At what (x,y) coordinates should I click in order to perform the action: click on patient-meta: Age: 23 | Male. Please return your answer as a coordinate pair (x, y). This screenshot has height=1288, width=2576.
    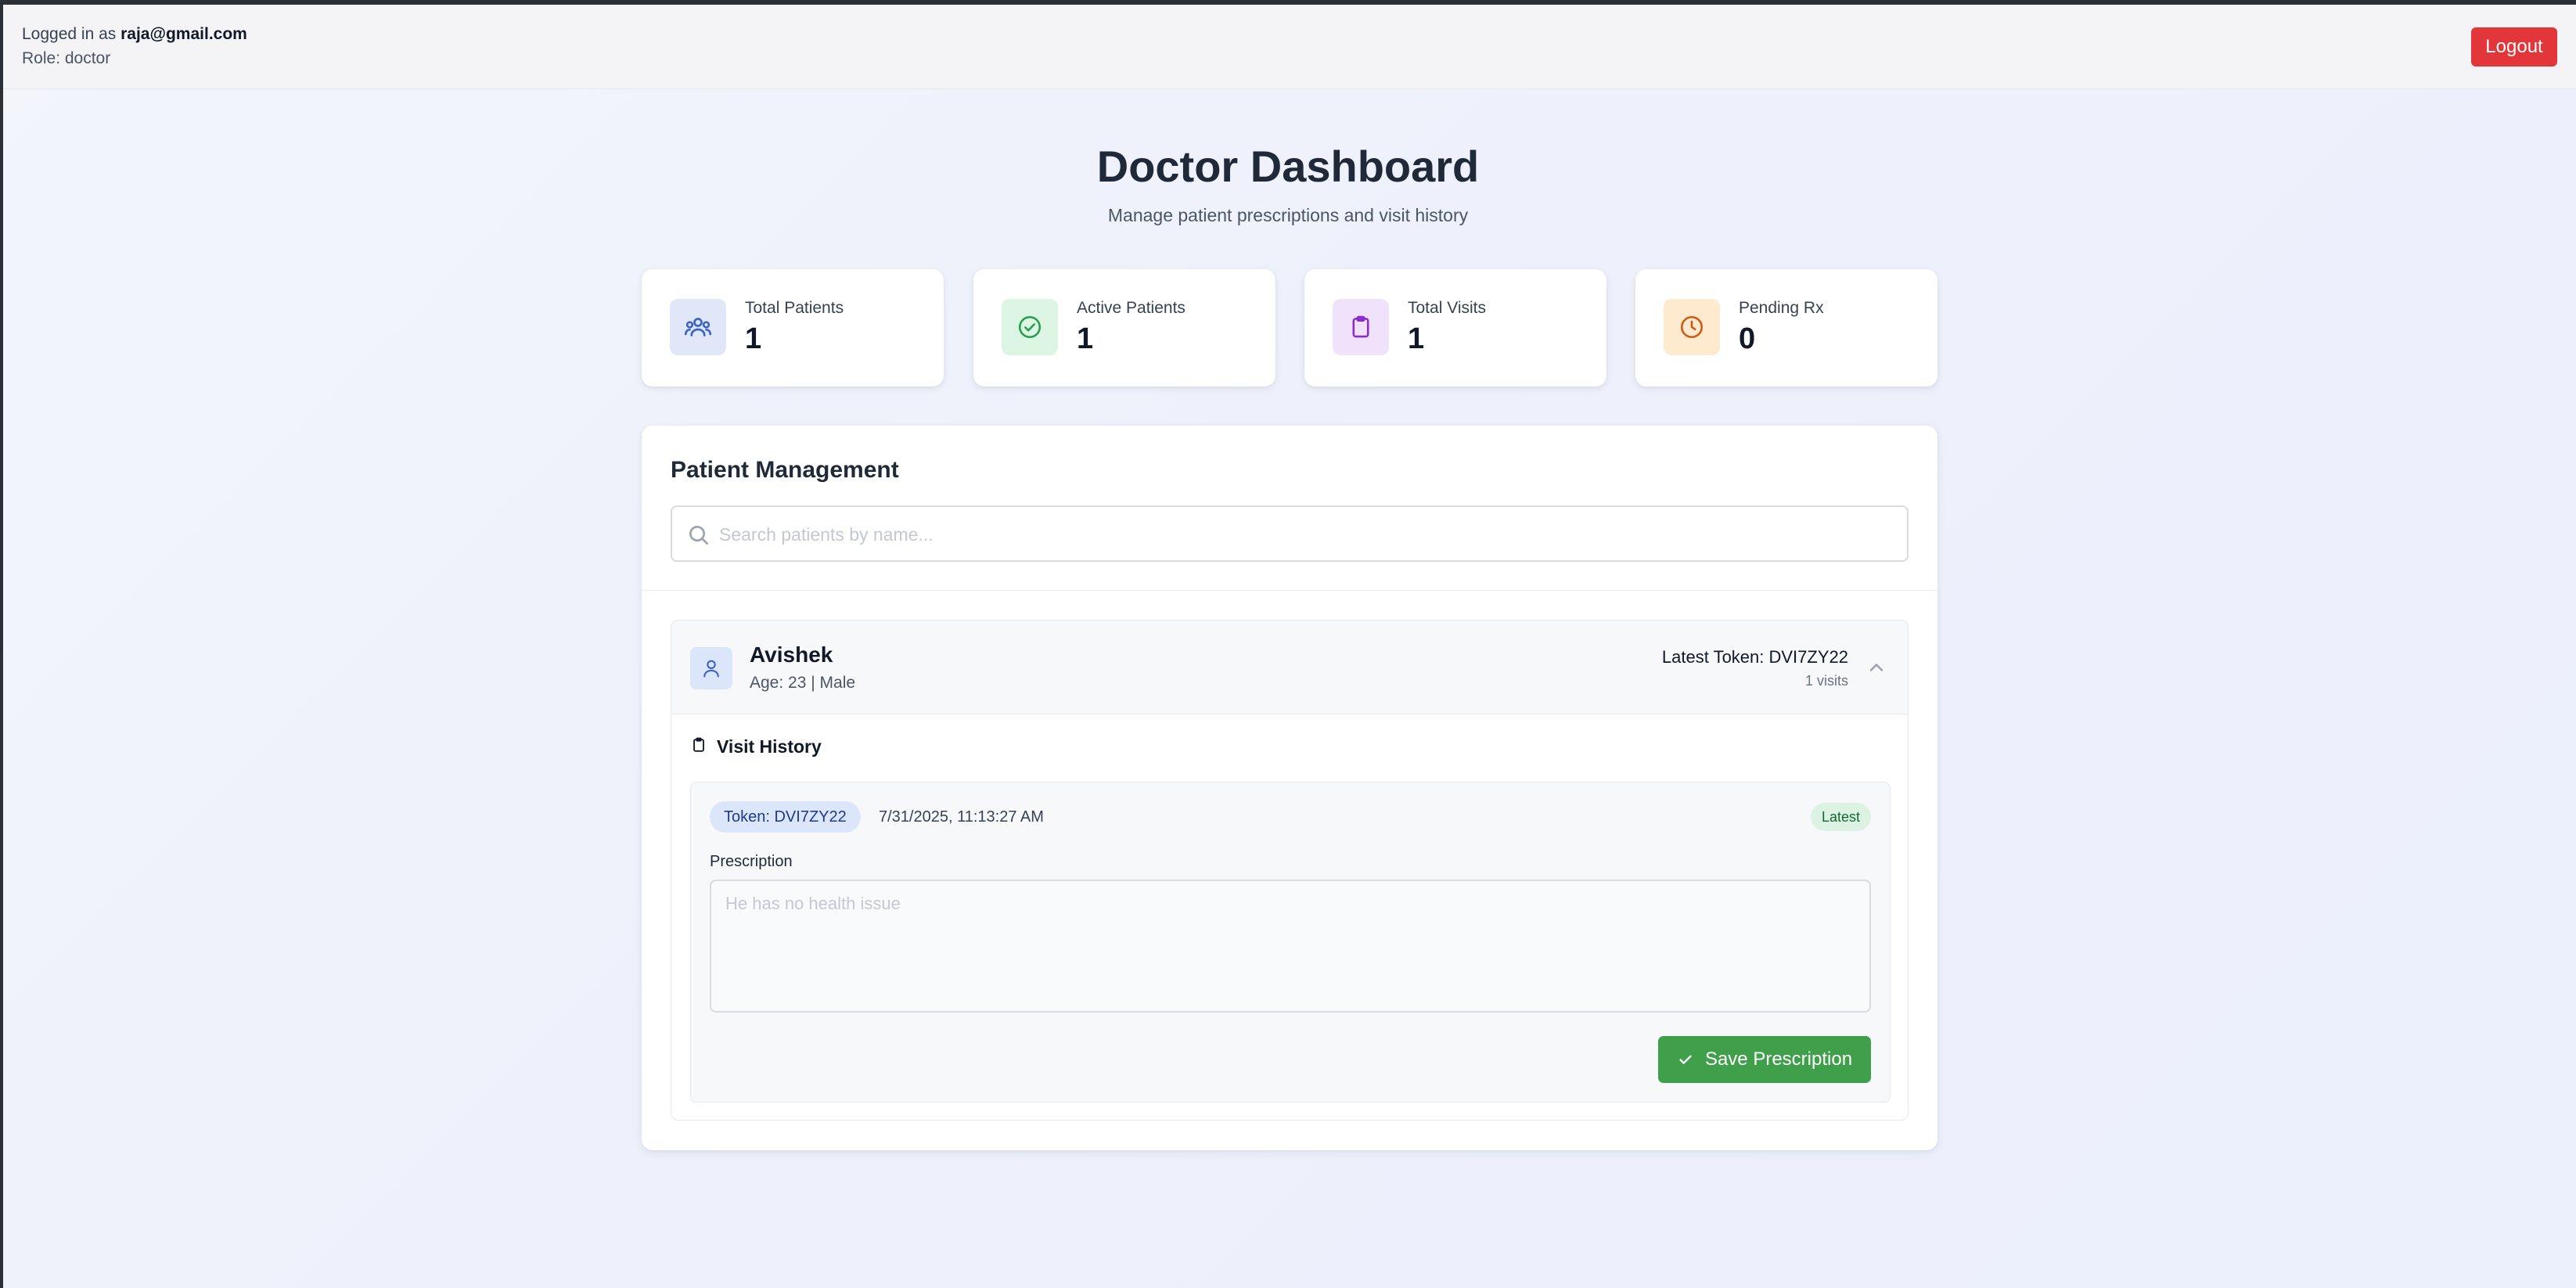
    Looking at the image, I should click on (803, 683).